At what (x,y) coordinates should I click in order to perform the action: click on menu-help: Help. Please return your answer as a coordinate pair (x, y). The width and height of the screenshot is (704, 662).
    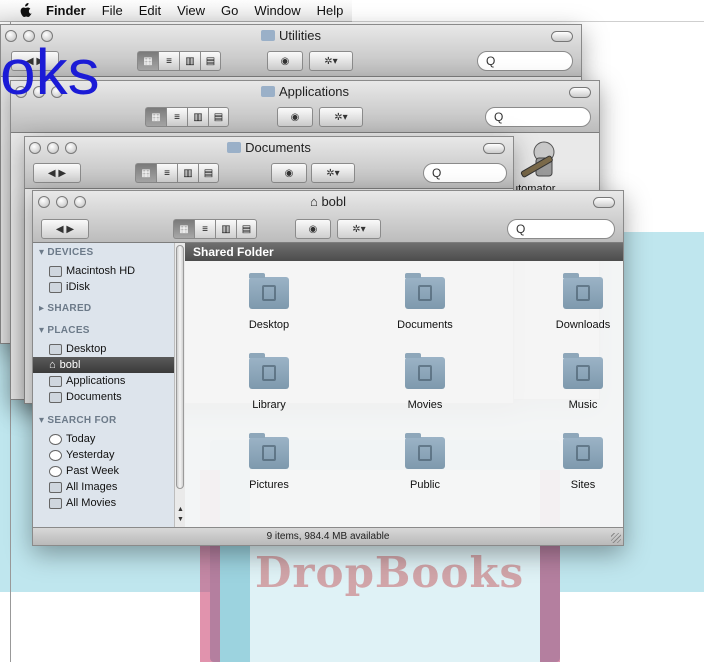
    Looking at the image, I should click on (330, 10).